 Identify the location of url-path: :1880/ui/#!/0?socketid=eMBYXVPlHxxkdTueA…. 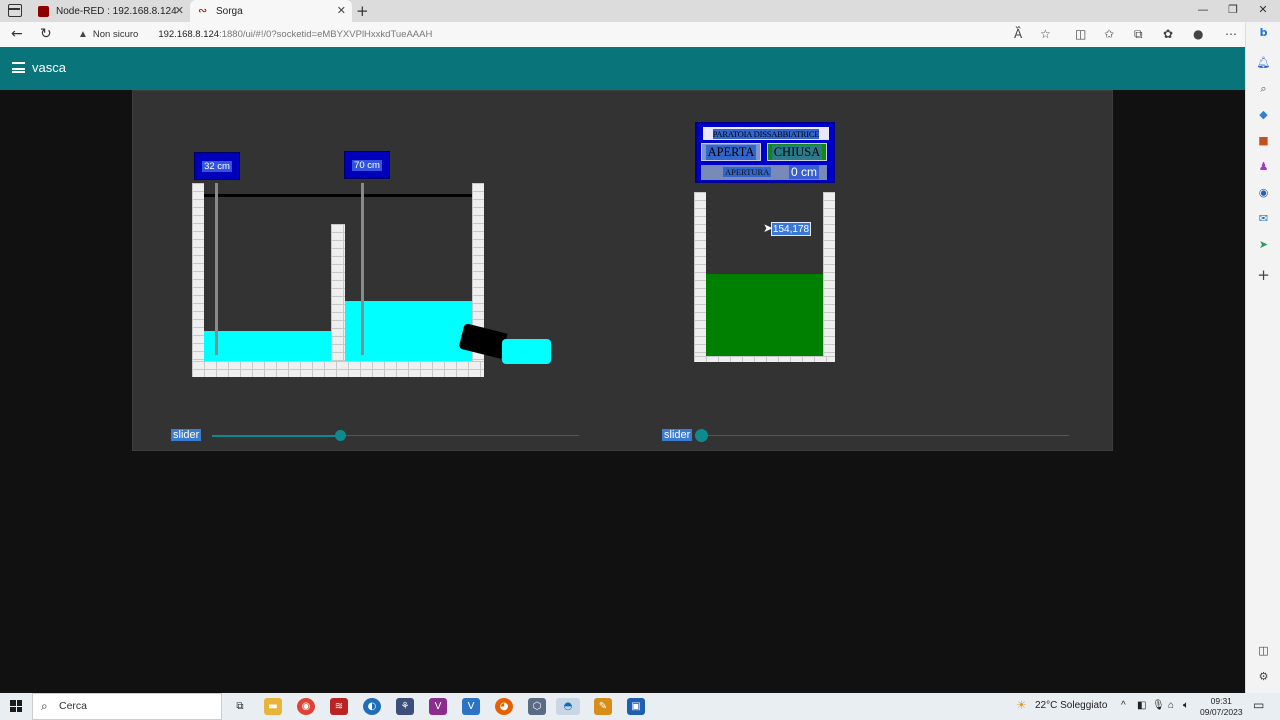
(326, 34).